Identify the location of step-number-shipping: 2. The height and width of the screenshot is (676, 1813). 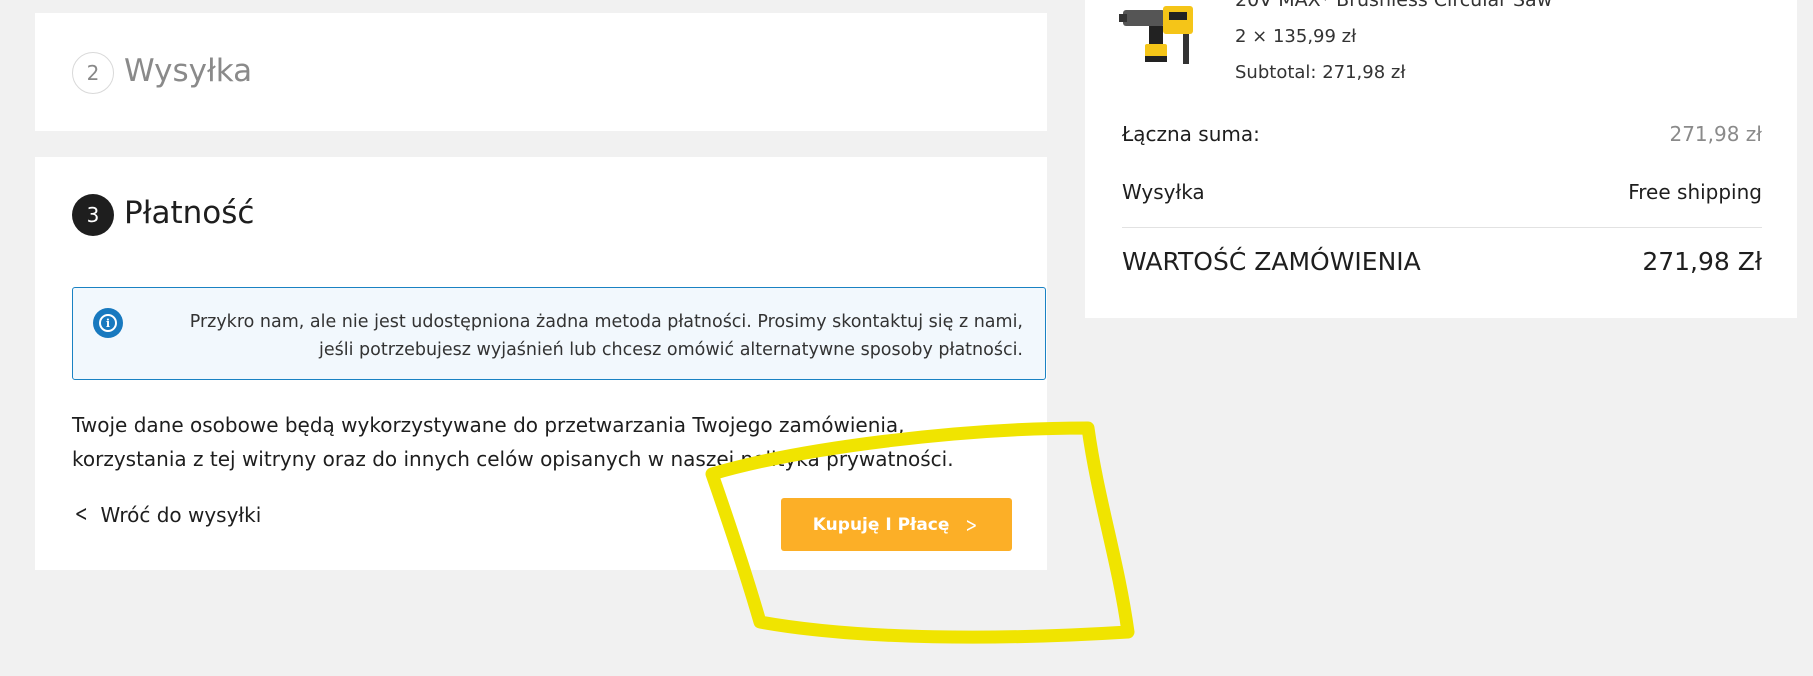
(93, 73).